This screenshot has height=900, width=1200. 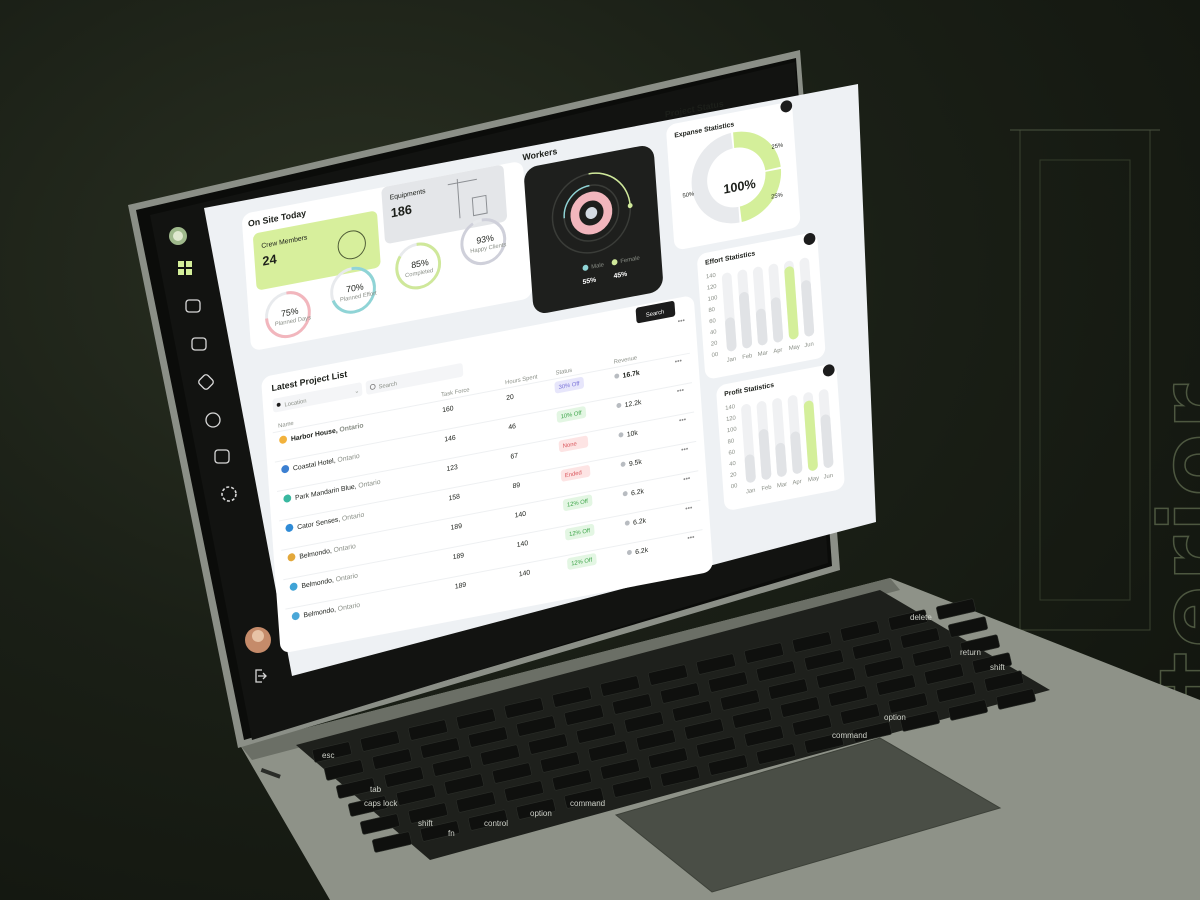 What do you see at coordinates (181, 264) in the screenshot?
I see `grid-icon` at bounding box center [181, 264].